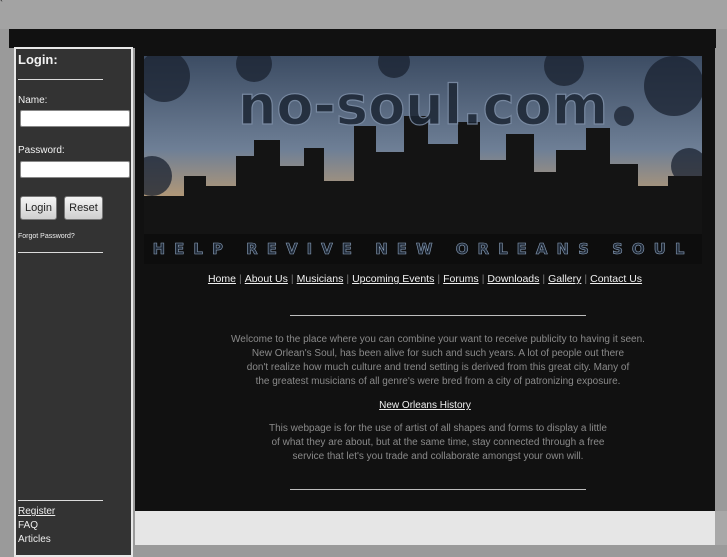 This screenshot has width=727, height=557. I want to click on corner-mark: `, so click(1, 4).